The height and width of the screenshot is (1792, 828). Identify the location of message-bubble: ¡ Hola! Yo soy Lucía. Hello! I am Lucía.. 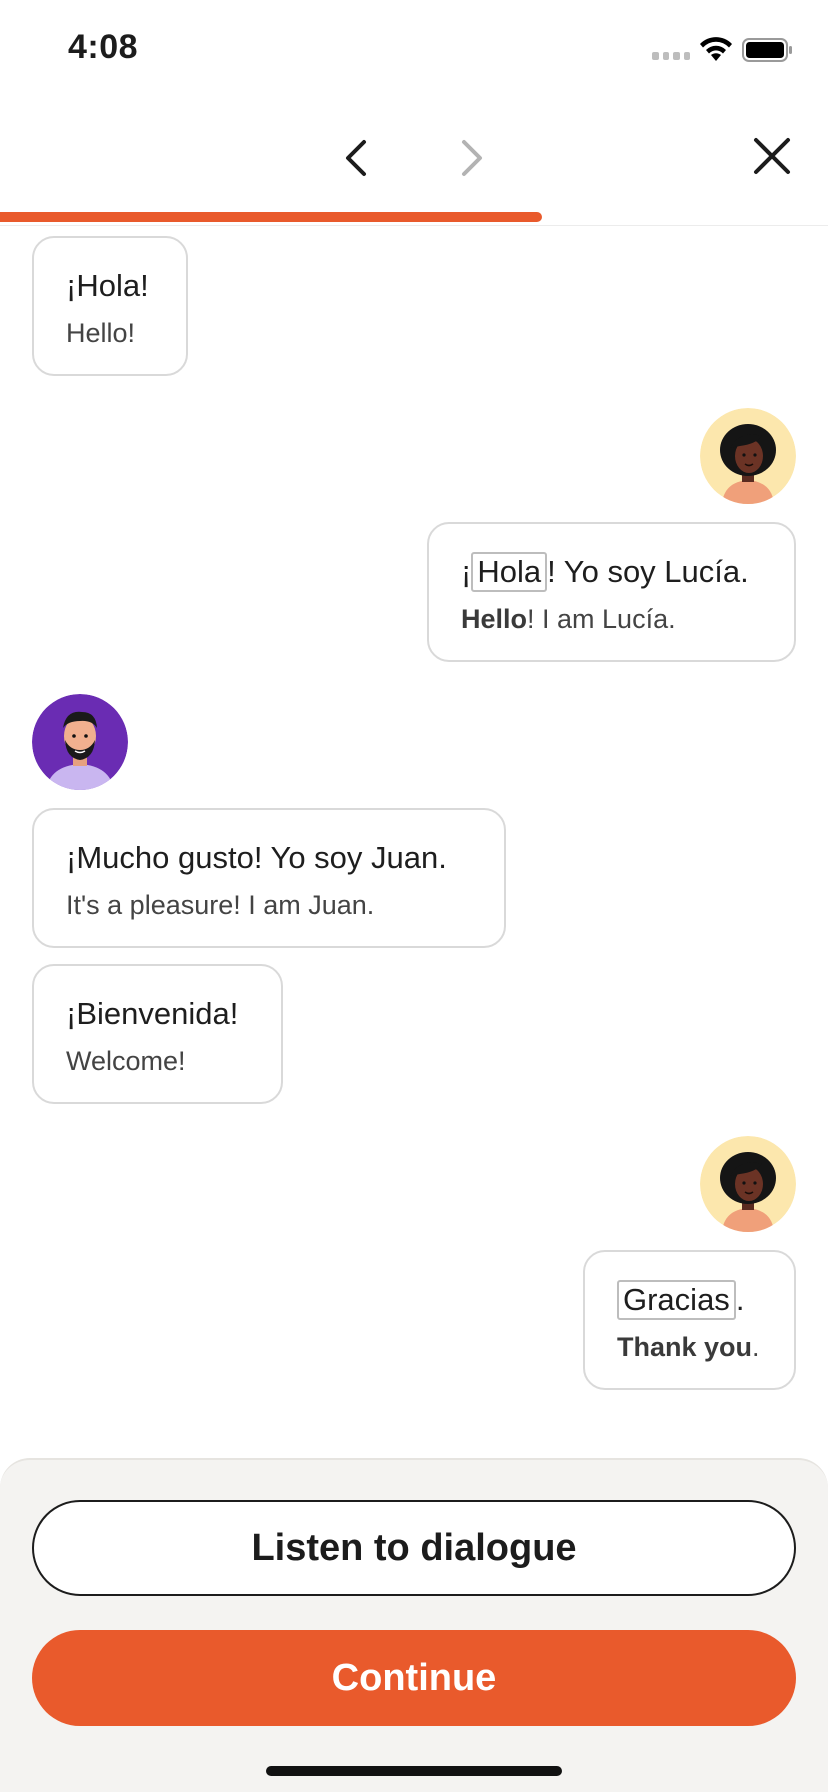
(611, 592).